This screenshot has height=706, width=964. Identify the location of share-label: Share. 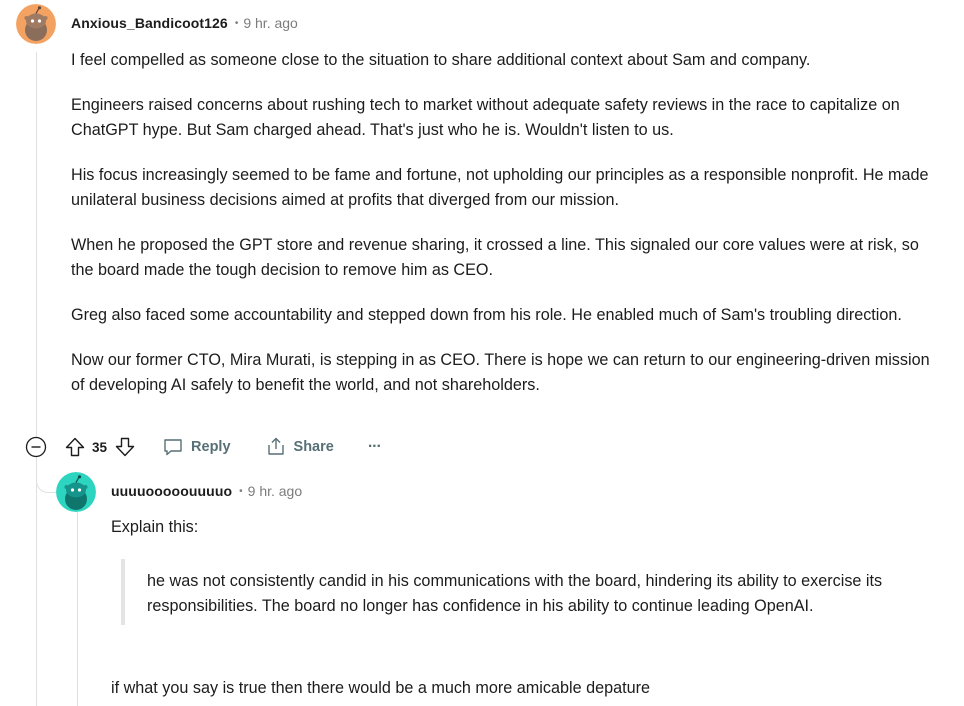
(313, 447).